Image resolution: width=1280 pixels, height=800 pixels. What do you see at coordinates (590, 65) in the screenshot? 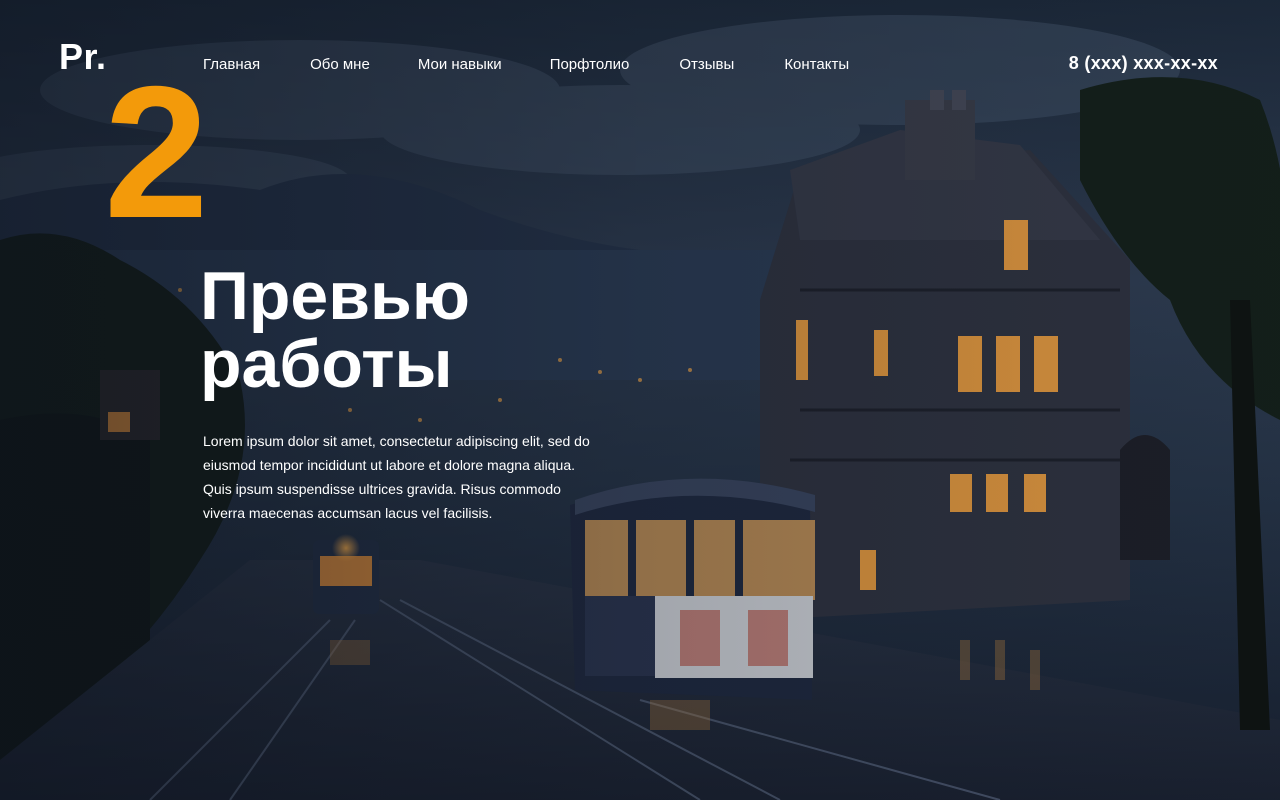
I see `nav-item-portfolio: Порфтолио` at bounding box center [590, 65].